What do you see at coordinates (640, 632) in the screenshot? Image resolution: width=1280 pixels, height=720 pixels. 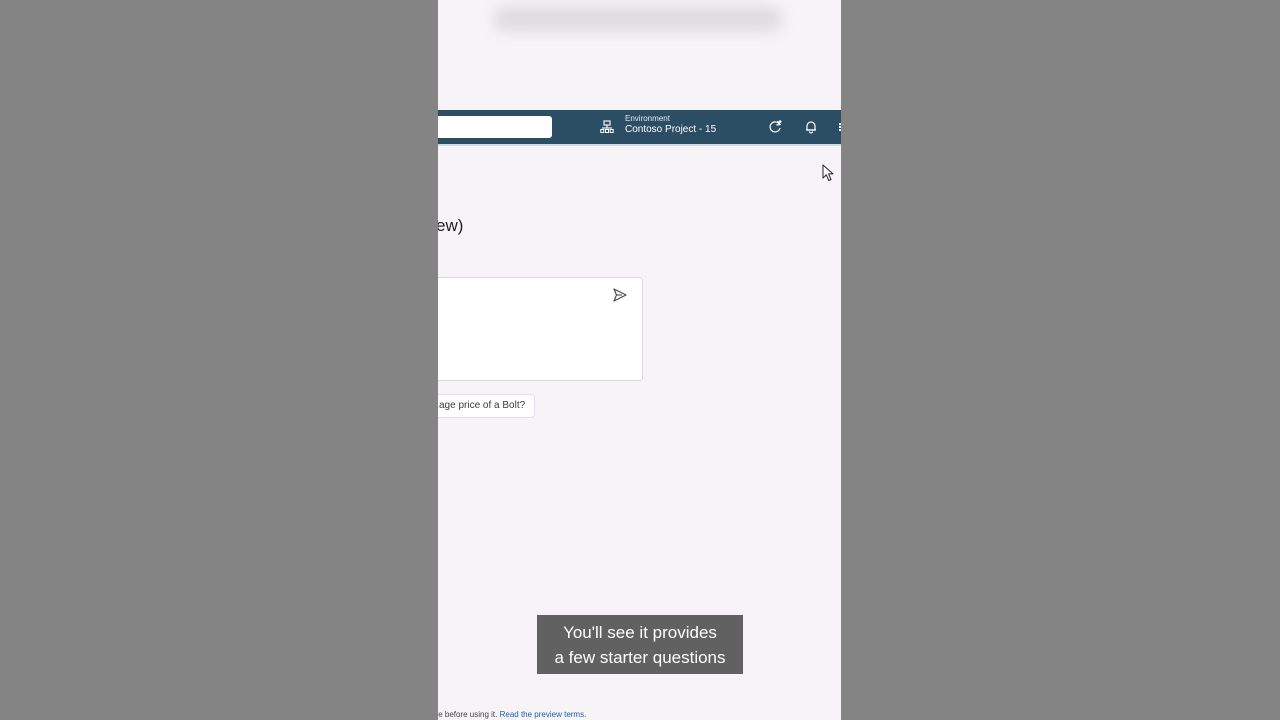 I see `caption-line-1: You'll see it provides` at bounding box center [640, 632].